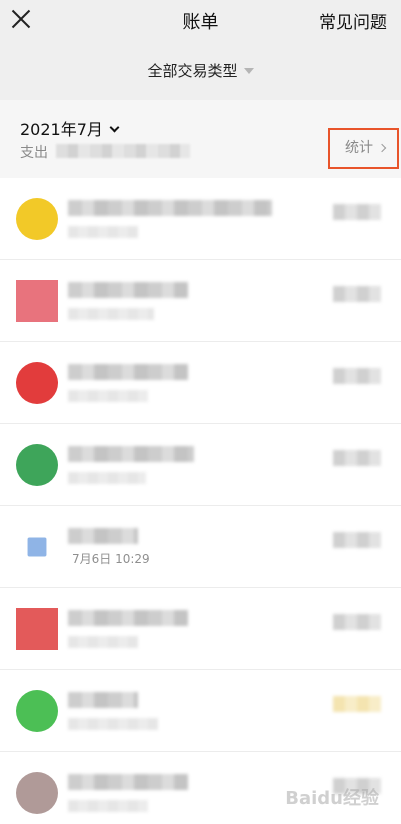 This screenshot has height=824, width=401. What do you see at coordinates (248, 70) in the screenshot?
I see `caret-down-icon` at bounding box center [248, 70].